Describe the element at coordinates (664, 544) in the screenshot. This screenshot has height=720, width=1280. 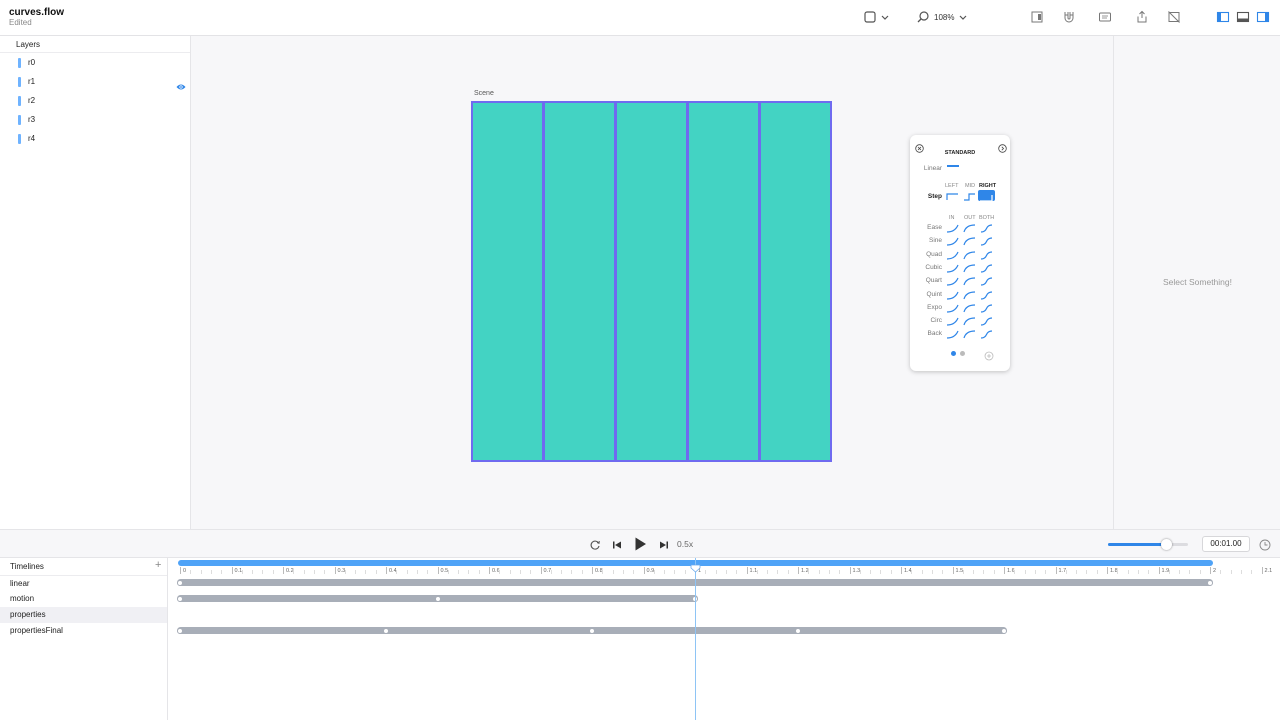
I see `skip-forward-icon` at that location.